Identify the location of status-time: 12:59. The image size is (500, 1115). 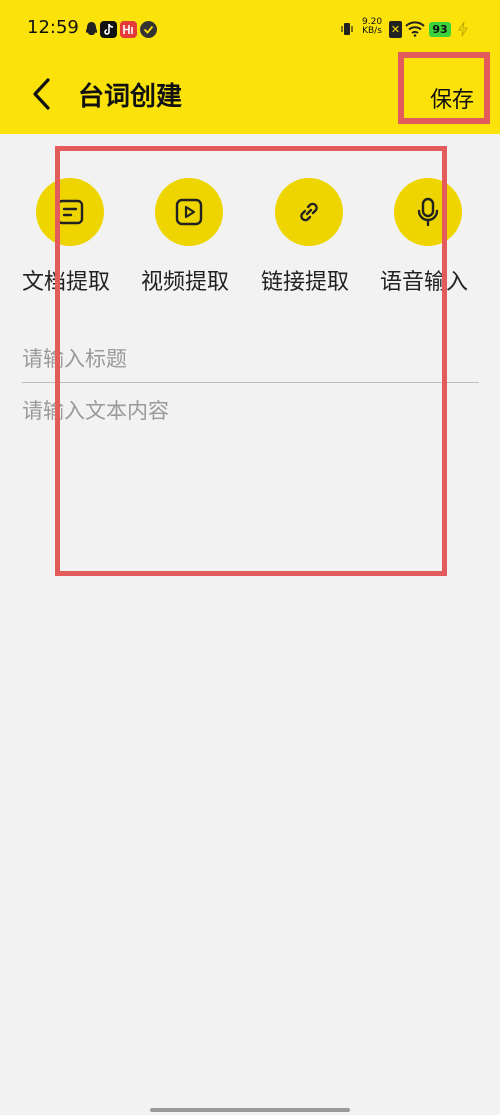
(53, 27).